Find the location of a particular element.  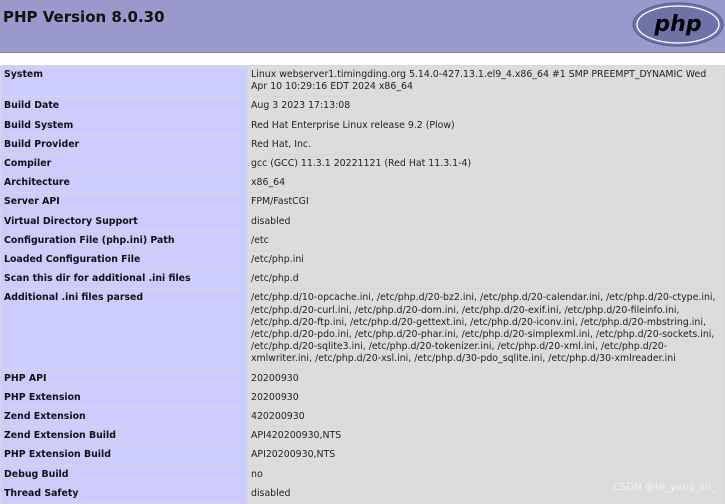

table-row: Architecture x86_64 is located at coordinates (362, 183).